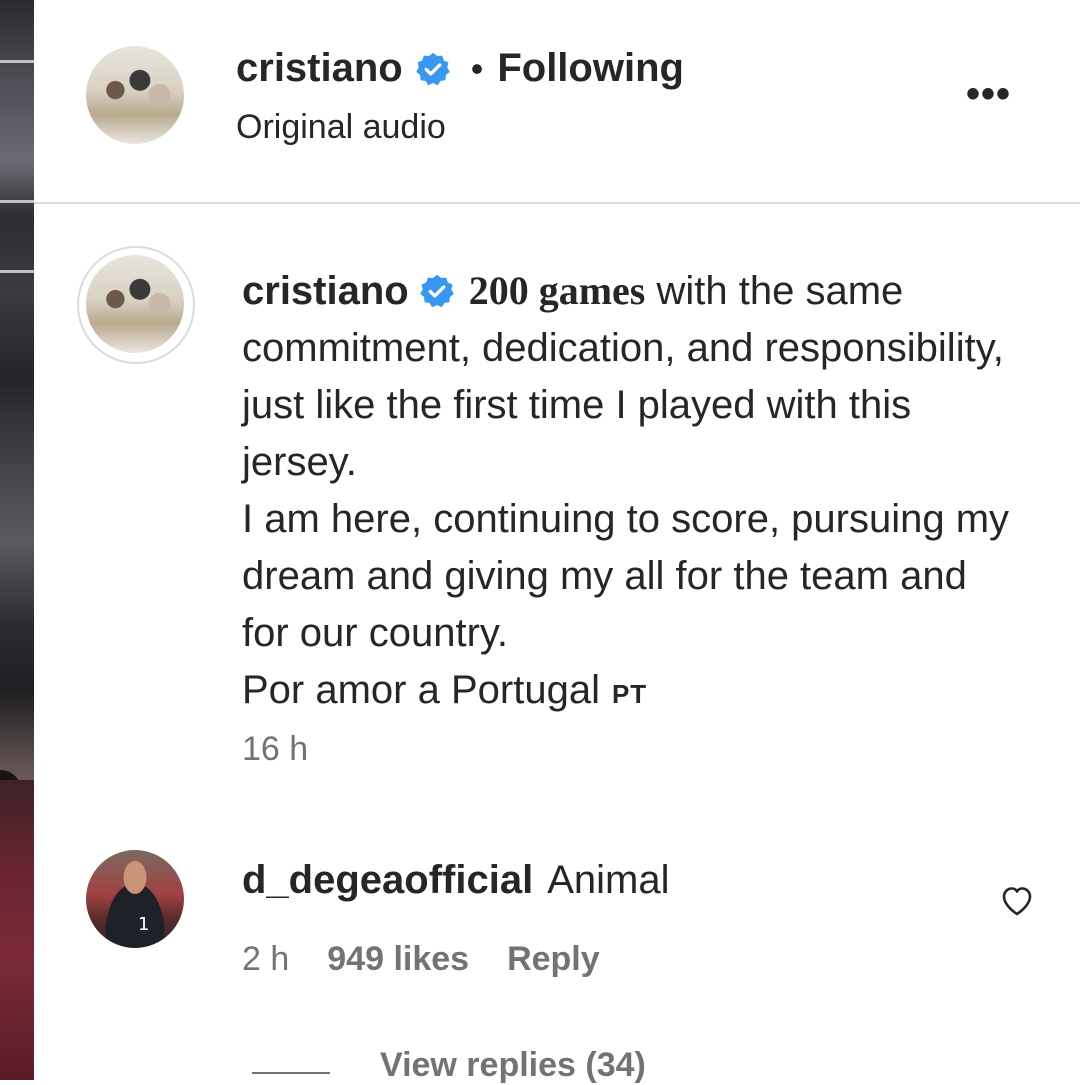 This screenshot has width=1080, height=1085. I want to click on reply-button: Reply, so click(553, 959).